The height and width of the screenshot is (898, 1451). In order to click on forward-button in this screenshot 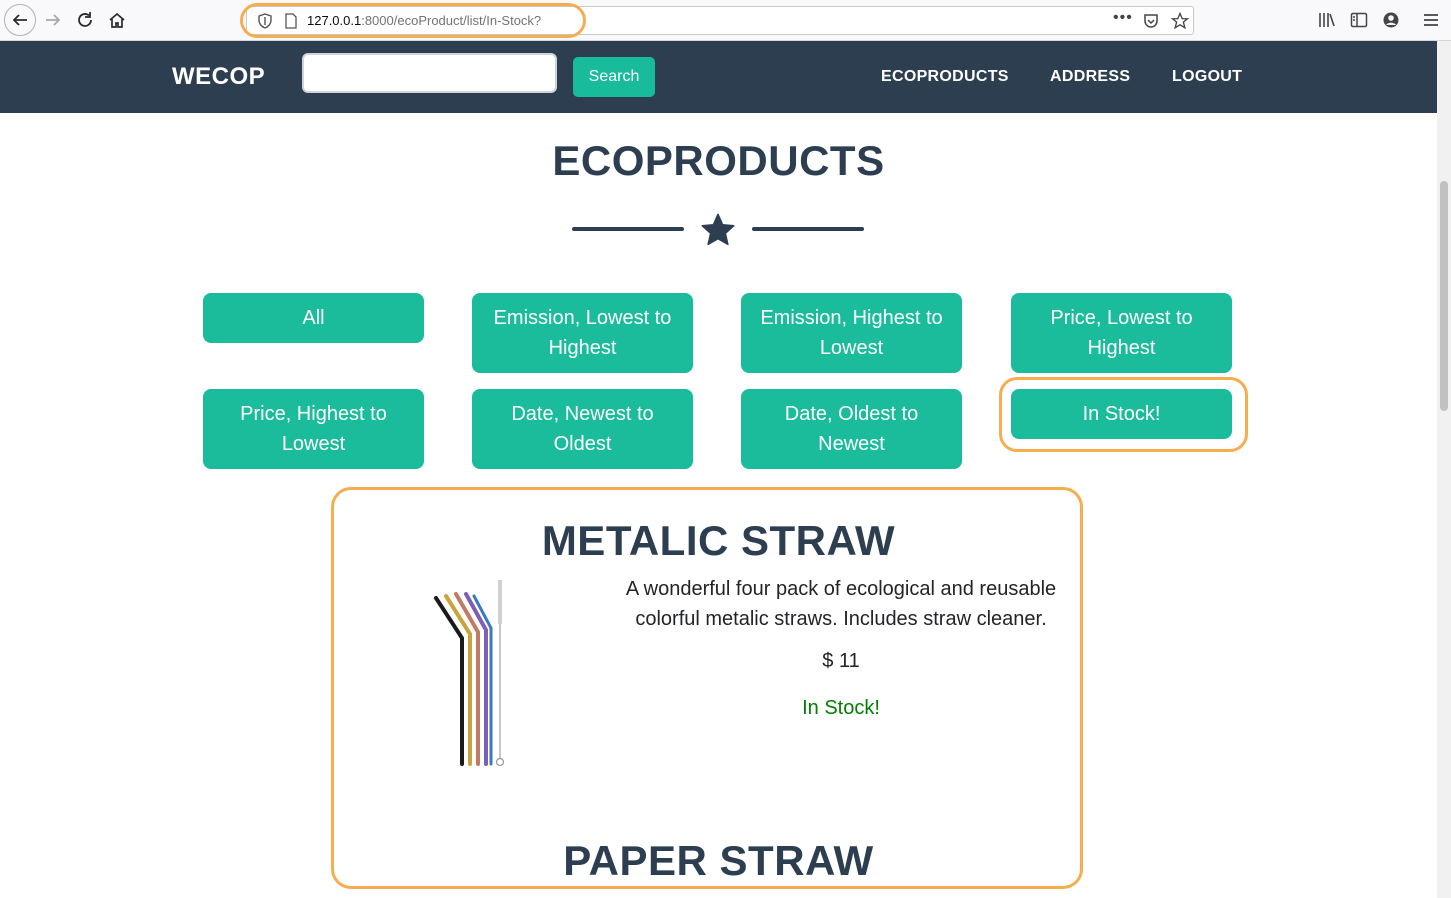, I will do `click(53, 20)`.